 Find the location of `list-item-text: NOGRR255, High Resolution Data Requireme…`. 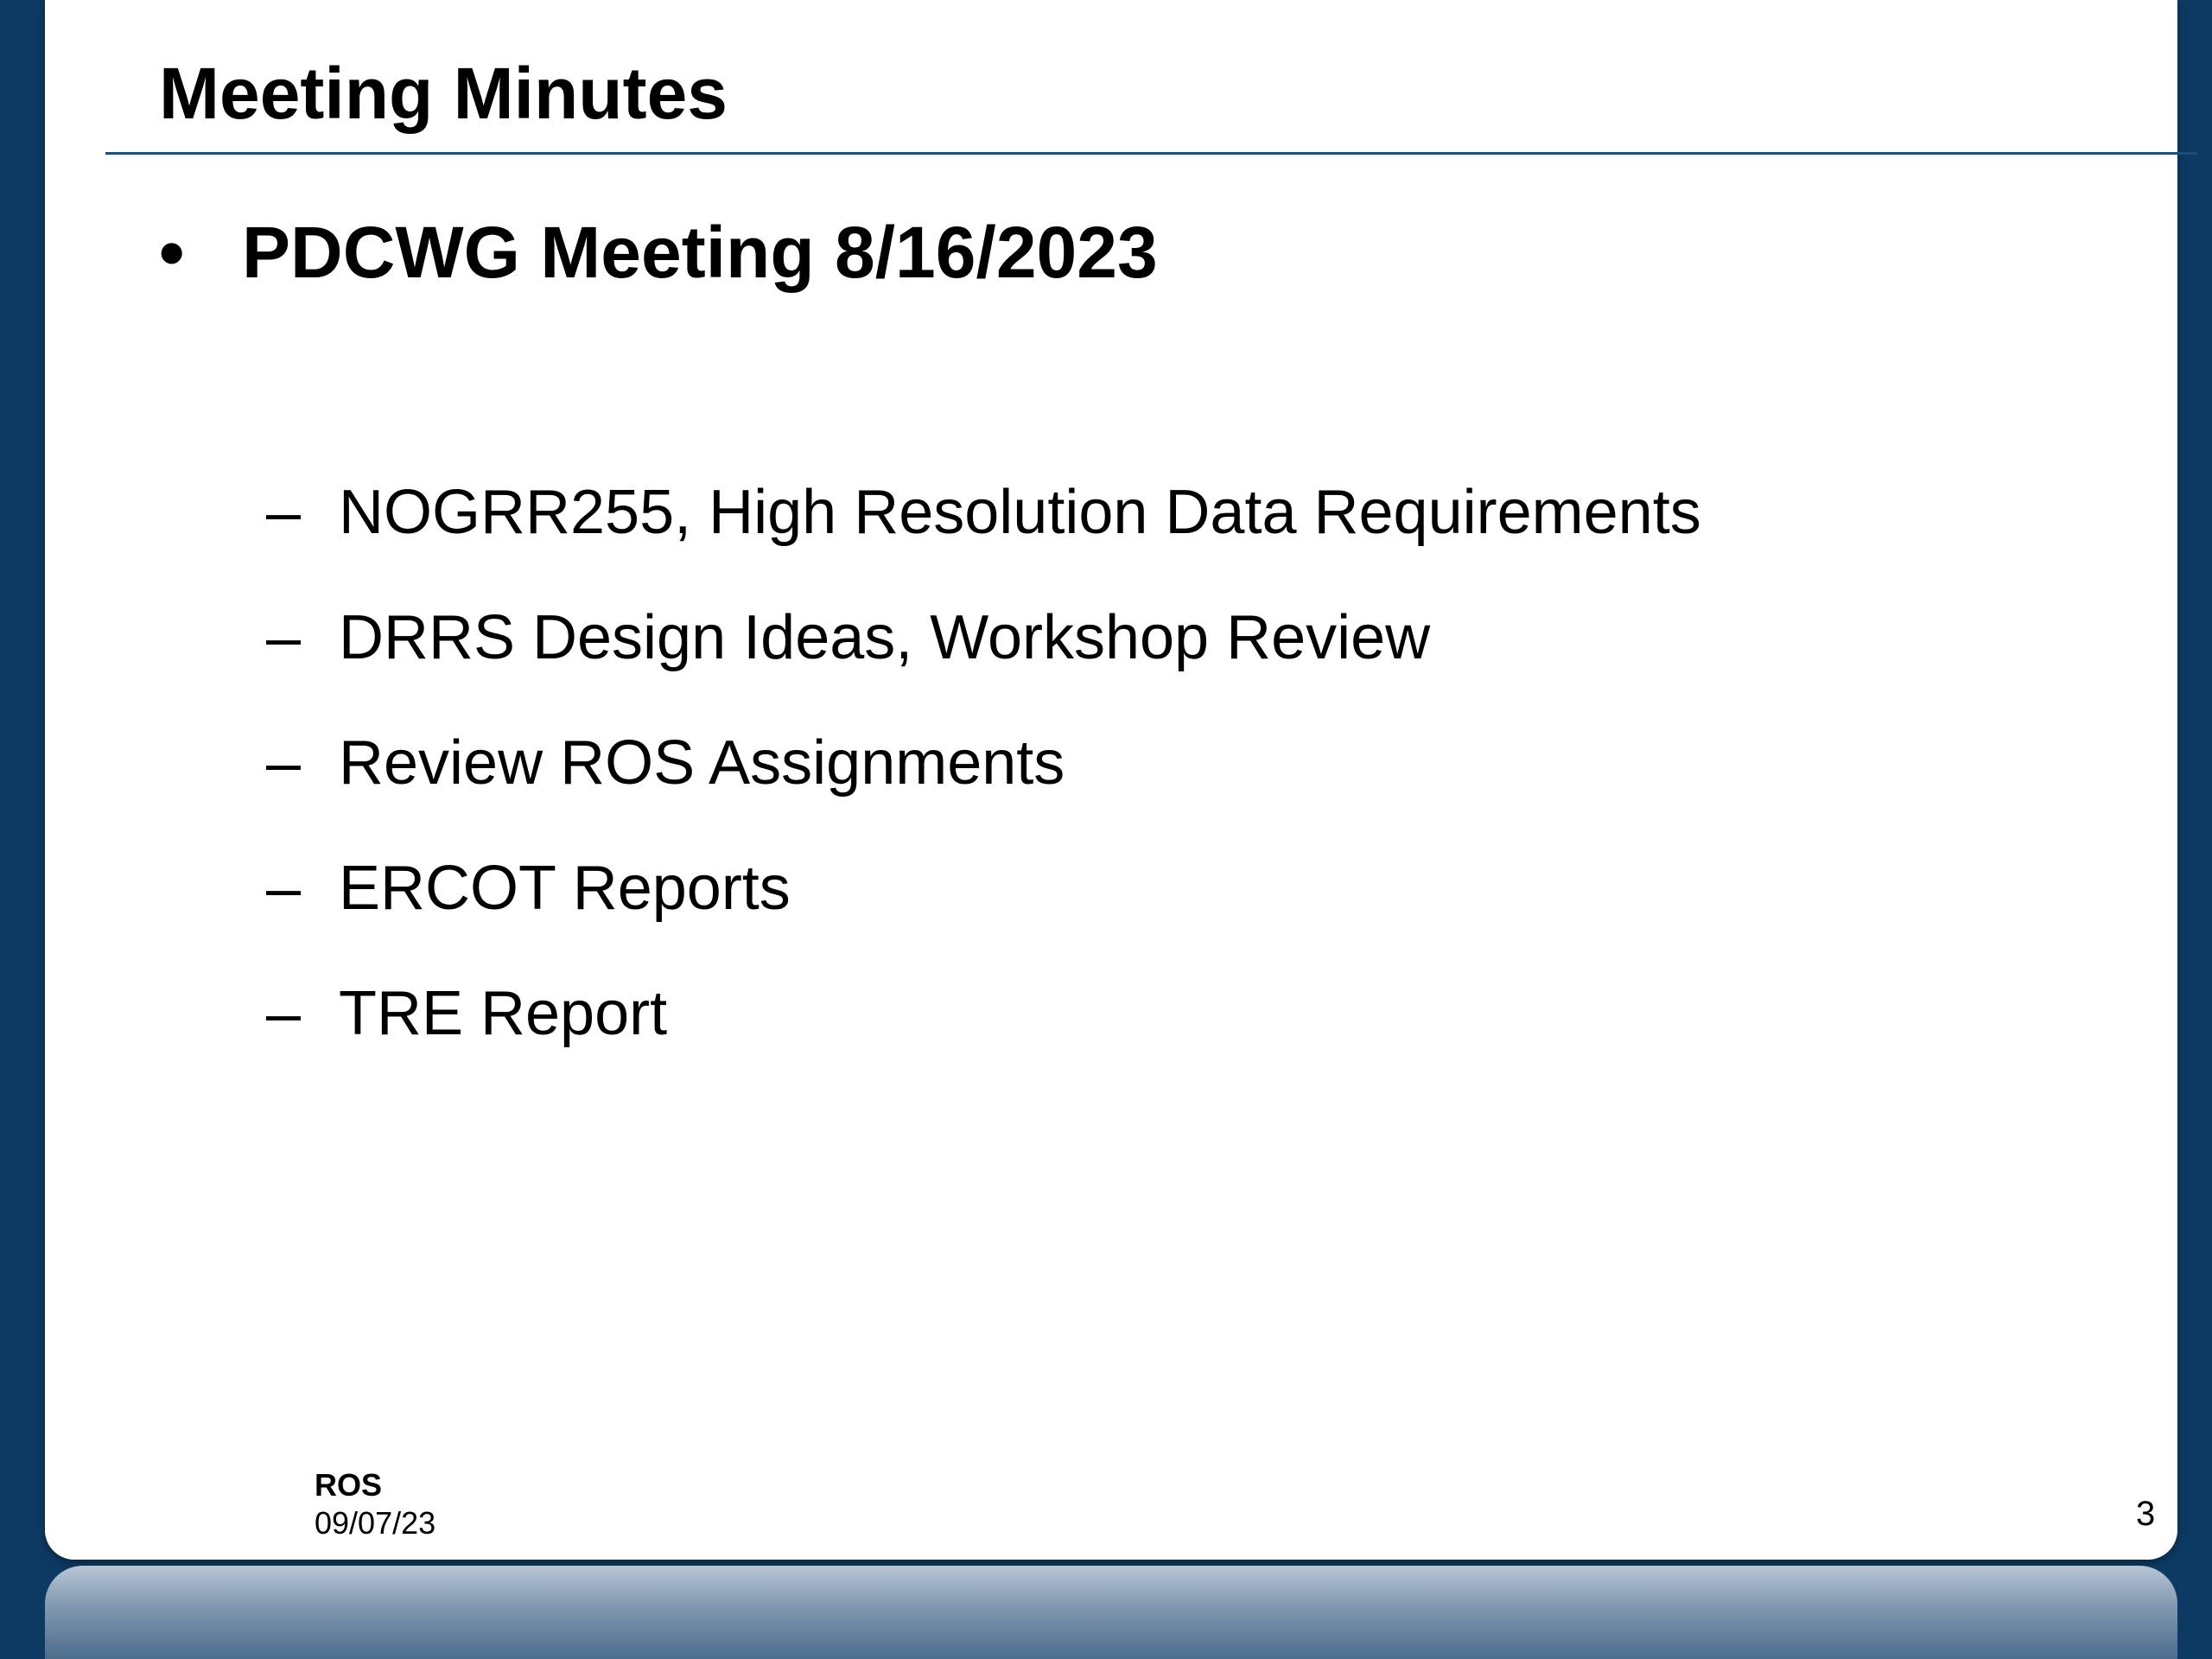

list-item-text: NOGRR255, High Resolution Data Requireme… is located at coordinates (1020, 512).